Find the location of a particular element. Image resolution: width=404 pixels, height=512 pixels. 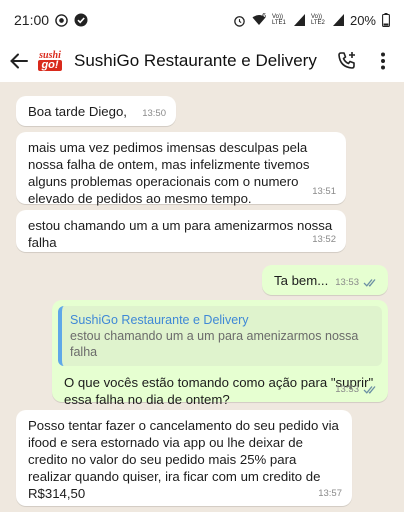

more-options-button is located at coordinates (383, 61).